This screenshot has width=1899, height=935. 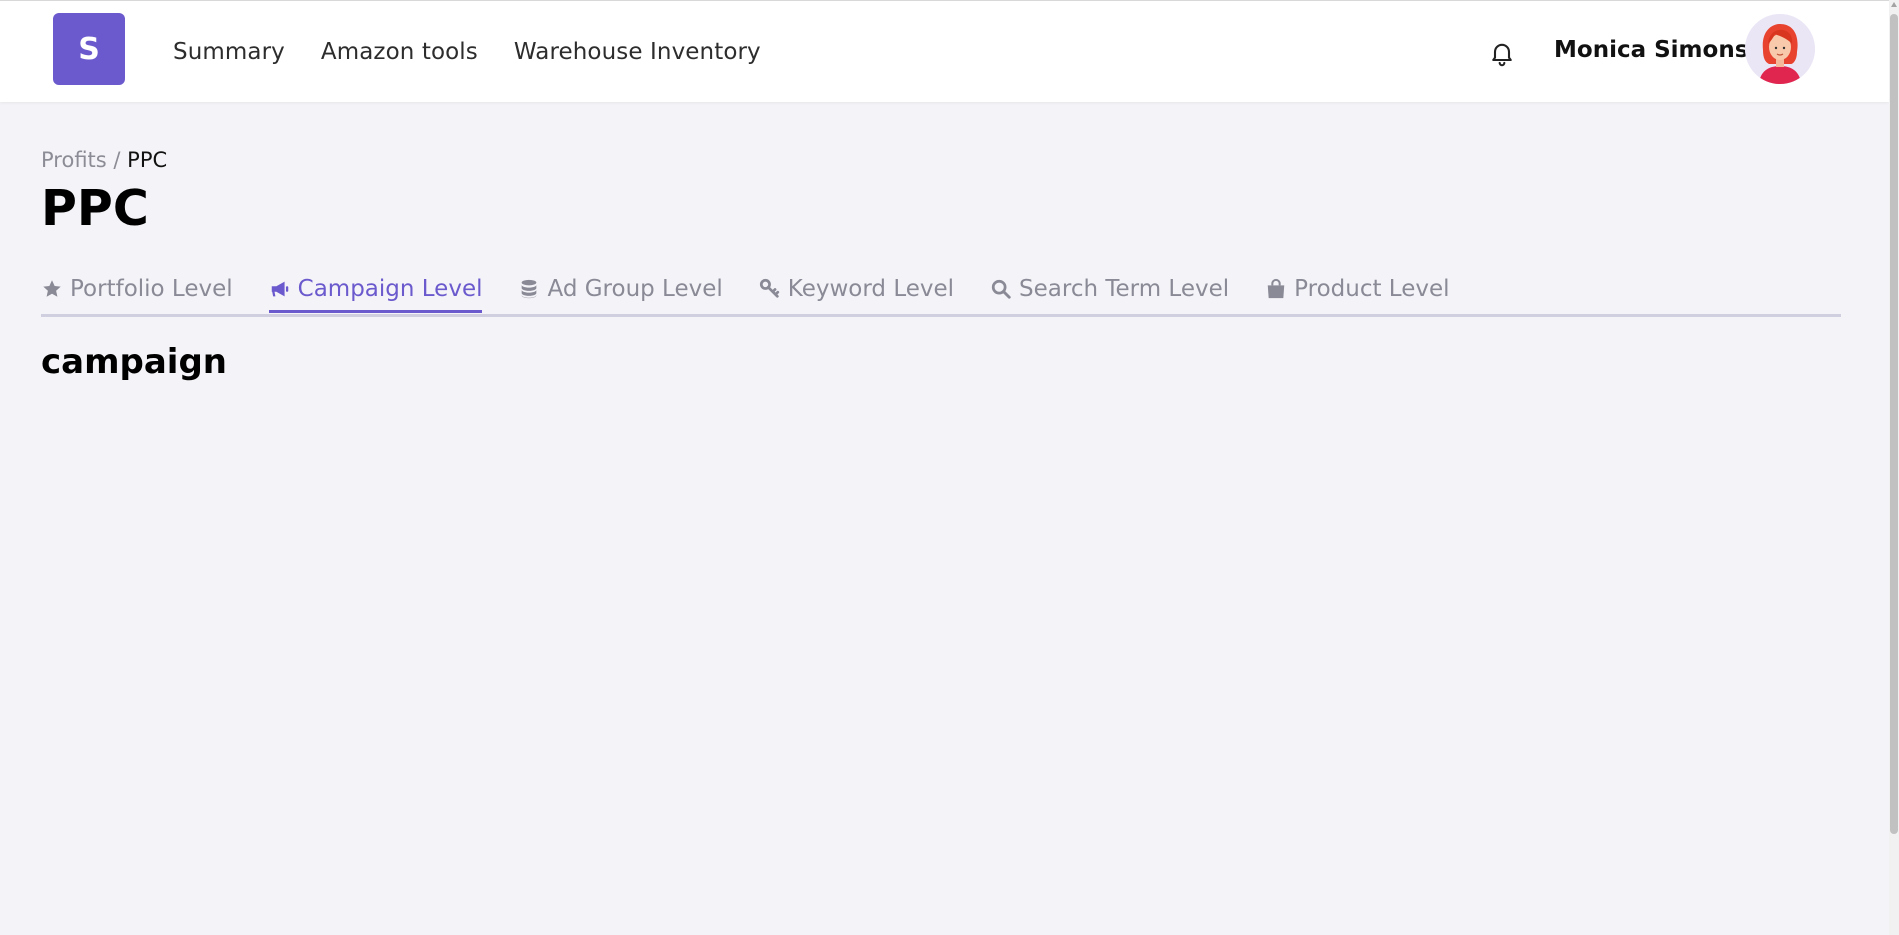 I want to click on breadcrumb-current: PPC, so click(x=147, y=160).